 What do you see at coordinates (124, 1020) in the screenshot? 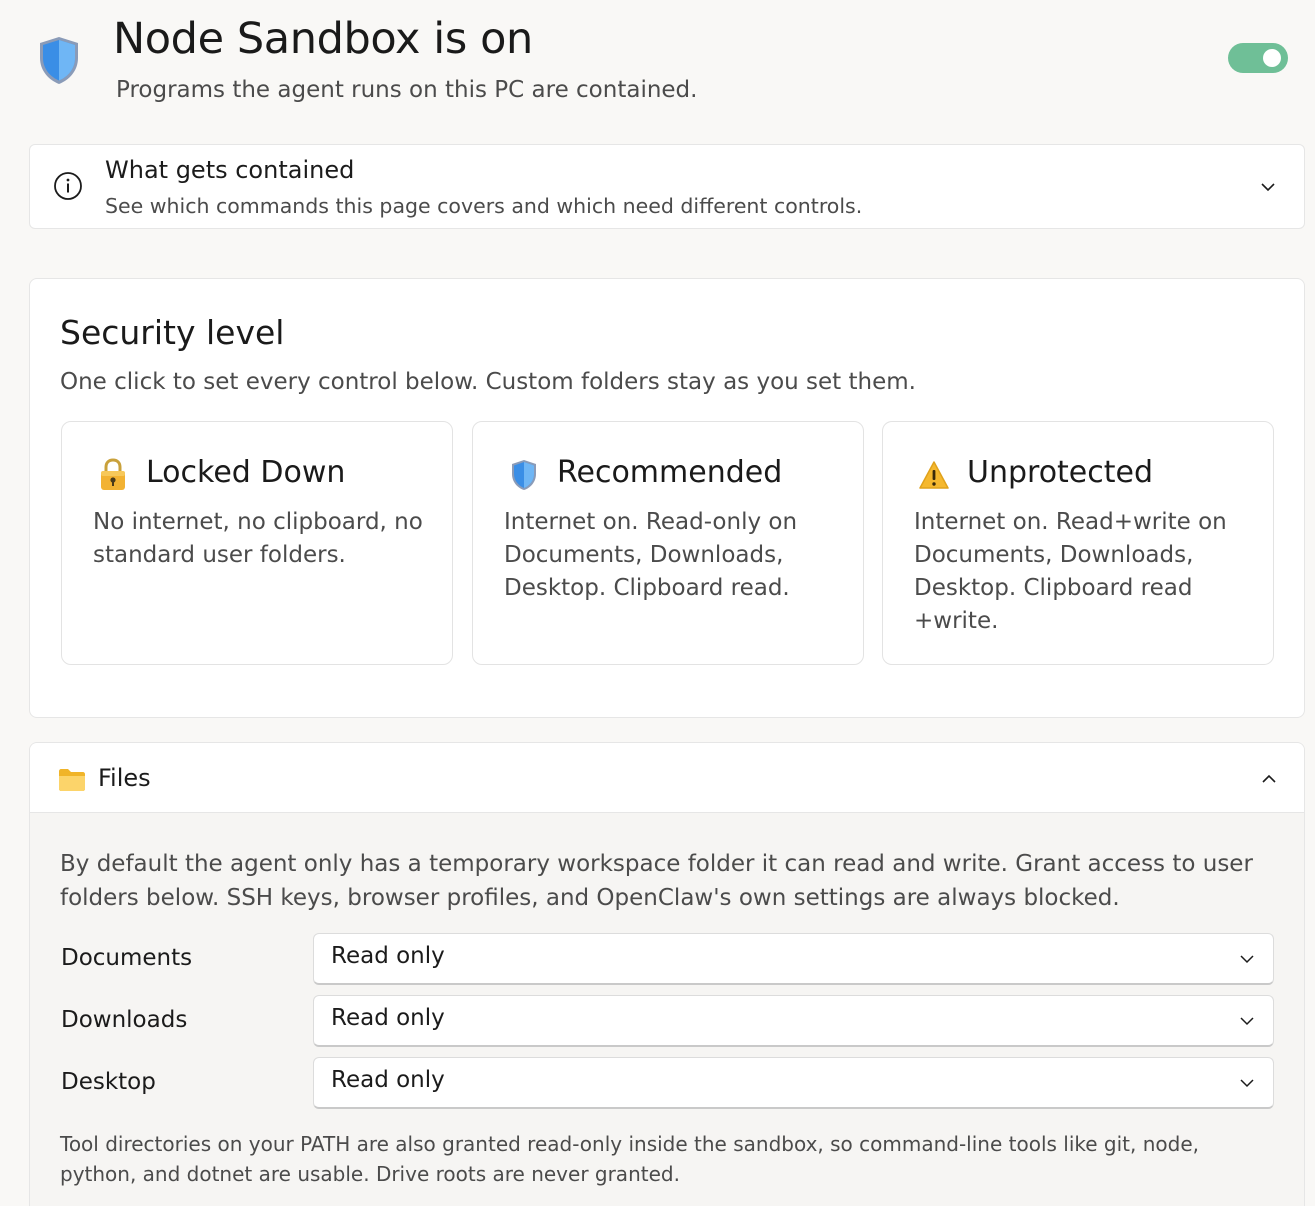
I see `folder-label-downloads: Downloads` at bounding box center [124, 1020].